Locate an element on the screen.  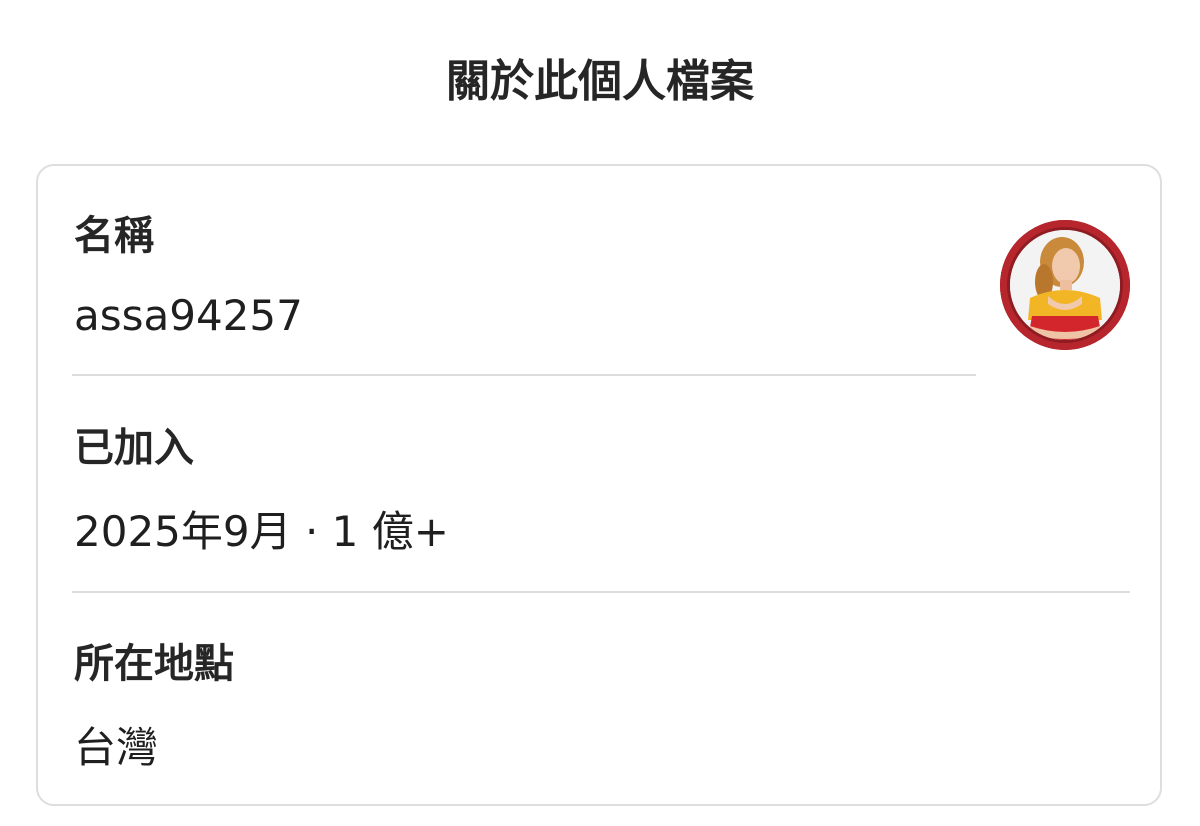
avatar-person-icon is located at coordinates (1065, 285).